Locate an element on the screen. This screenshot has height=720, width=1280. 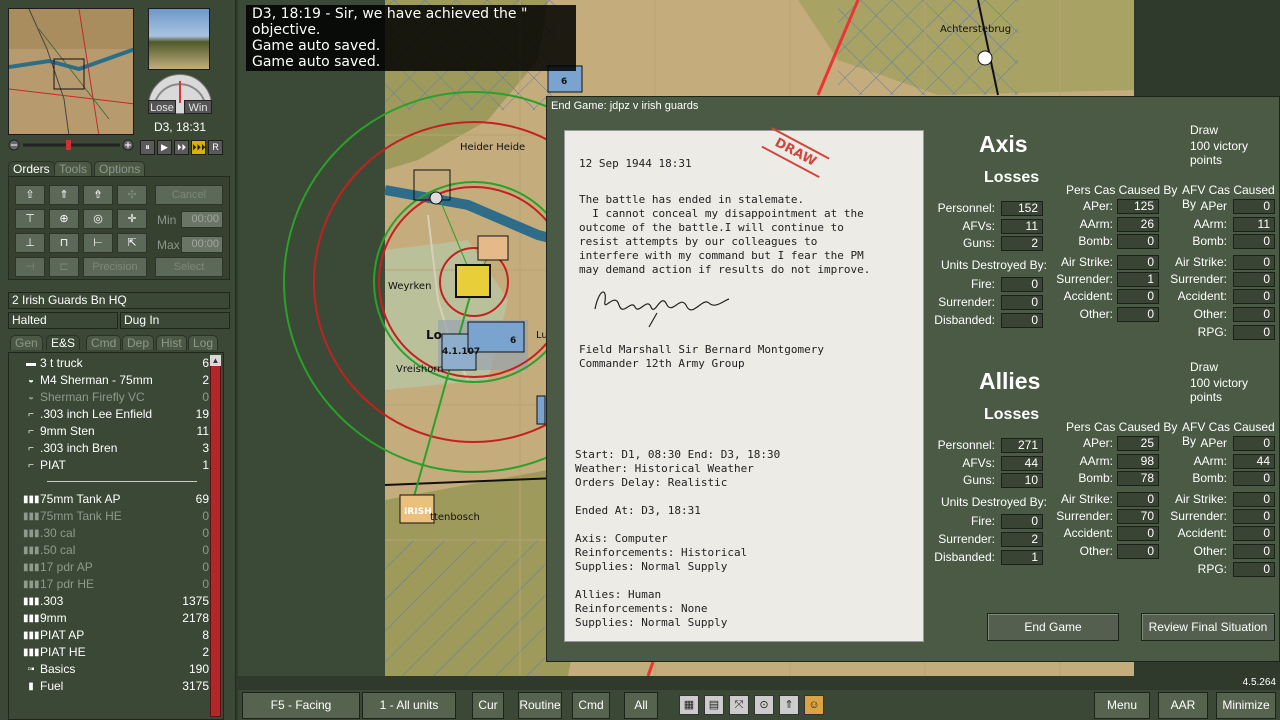
routine-button: Routine is located at coordinates (540, 705).